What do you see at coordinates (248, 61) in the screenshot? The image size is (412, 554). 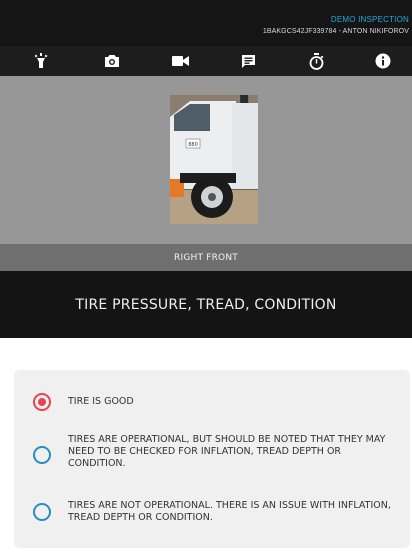 I see `note-icon` at bounding box center [248, 61].